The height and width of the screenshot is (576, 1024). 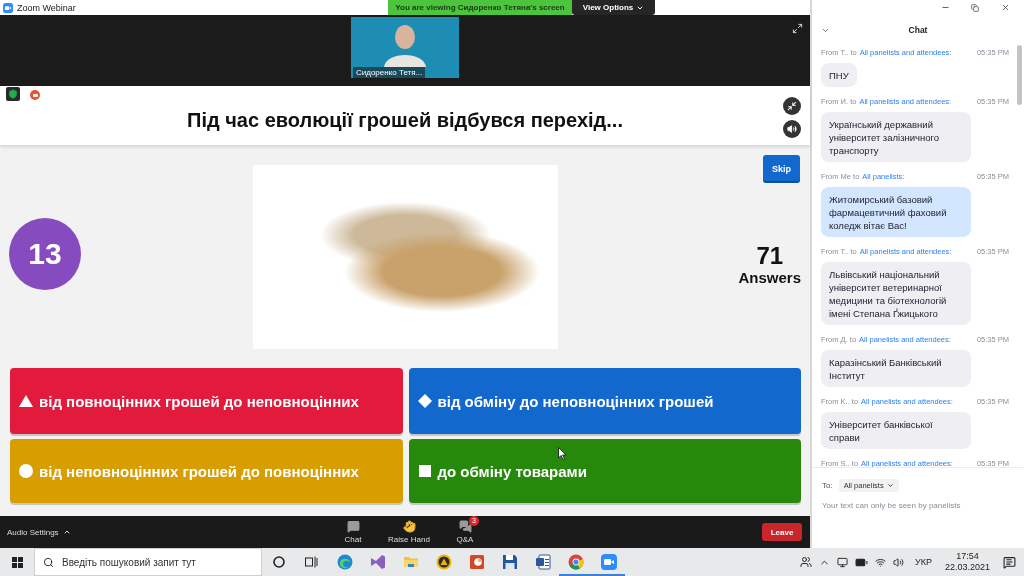 What do you see at coordinates (465, 526) in the screenshot?
I see `speech-bubbles-icon` at bounding box center [465, 526].